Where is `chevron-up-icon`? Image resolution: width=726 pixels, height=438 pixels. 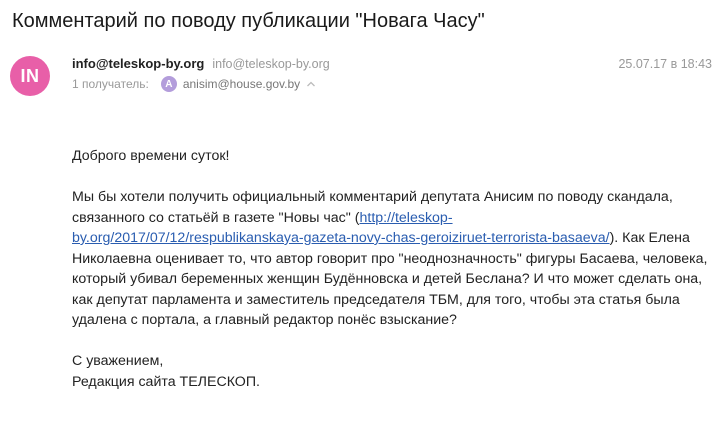
chevron-up-icon is located at coordinates (311, 84).